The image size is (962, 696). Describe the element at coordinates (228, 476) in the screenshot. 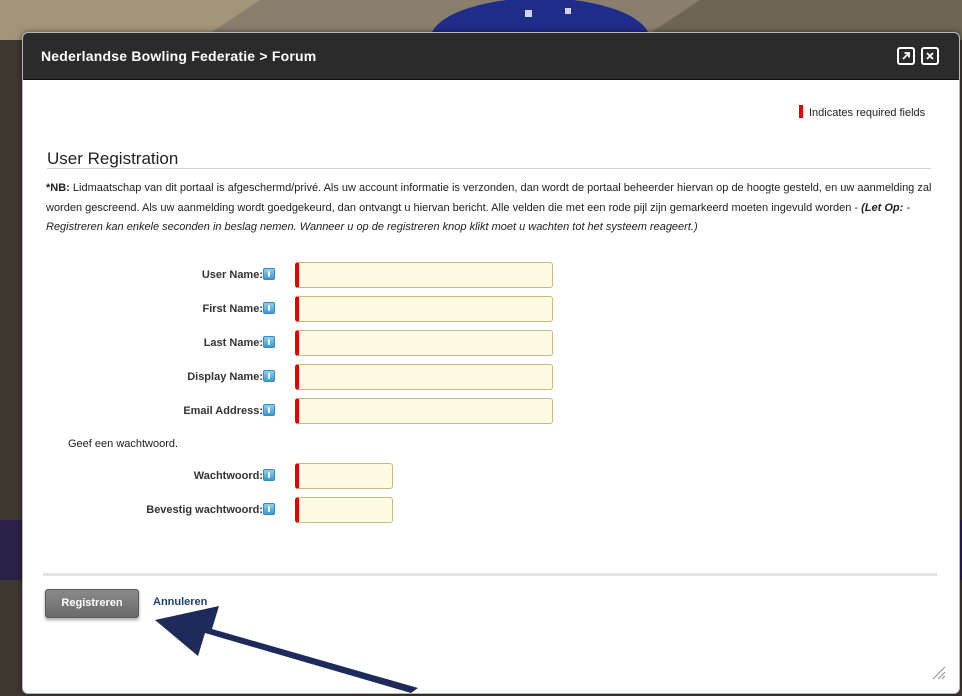

I see `password-label: Wachtwoord:` at that location.